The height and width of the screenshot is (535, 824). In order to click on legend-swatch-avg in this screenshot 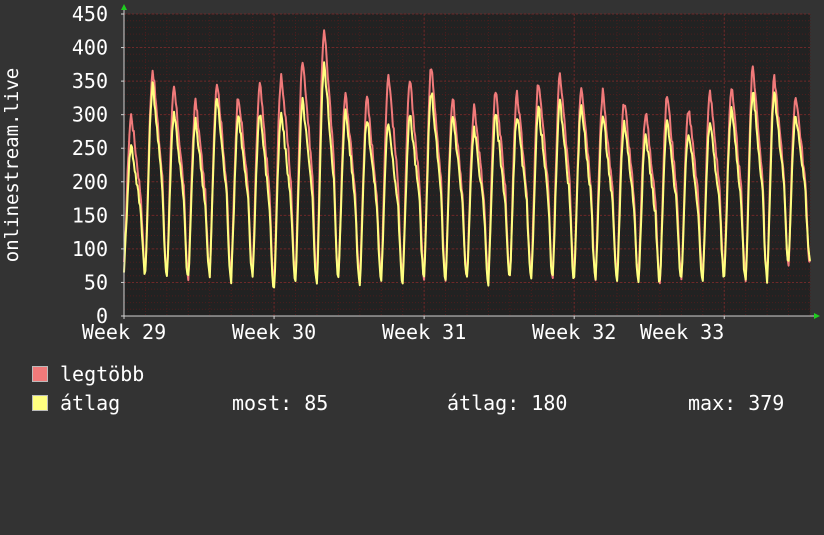, I will do `click(40, 403)`.